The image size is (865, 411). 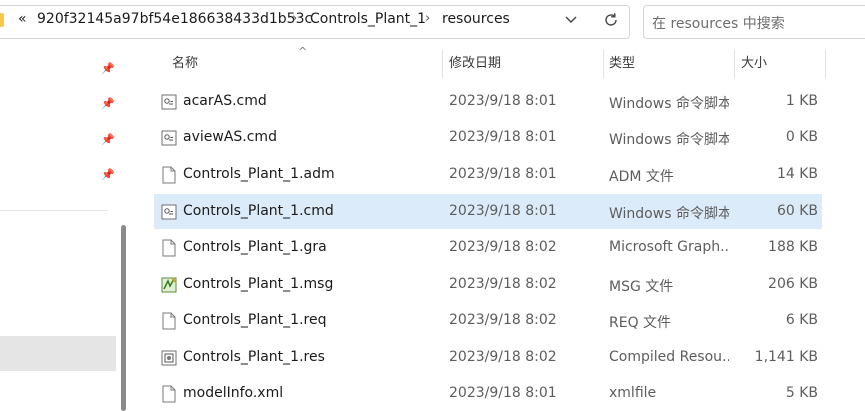 What do you see at coordinates (571, 19) in the screenshot?
I see `chevron-down-icon` at bounding box center [571, 19].